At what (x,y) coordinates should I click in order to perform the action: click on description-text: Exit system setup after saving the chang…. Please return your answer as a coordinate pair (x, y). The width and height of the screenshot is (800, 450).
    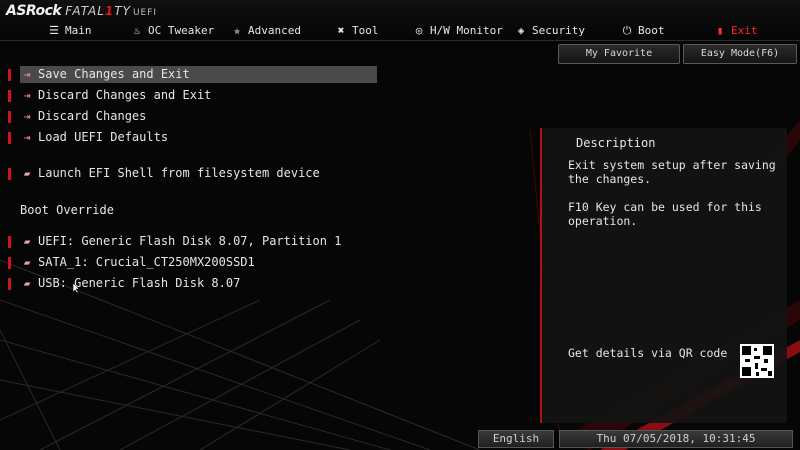
    Looking at the image, I should click on (672, 193).